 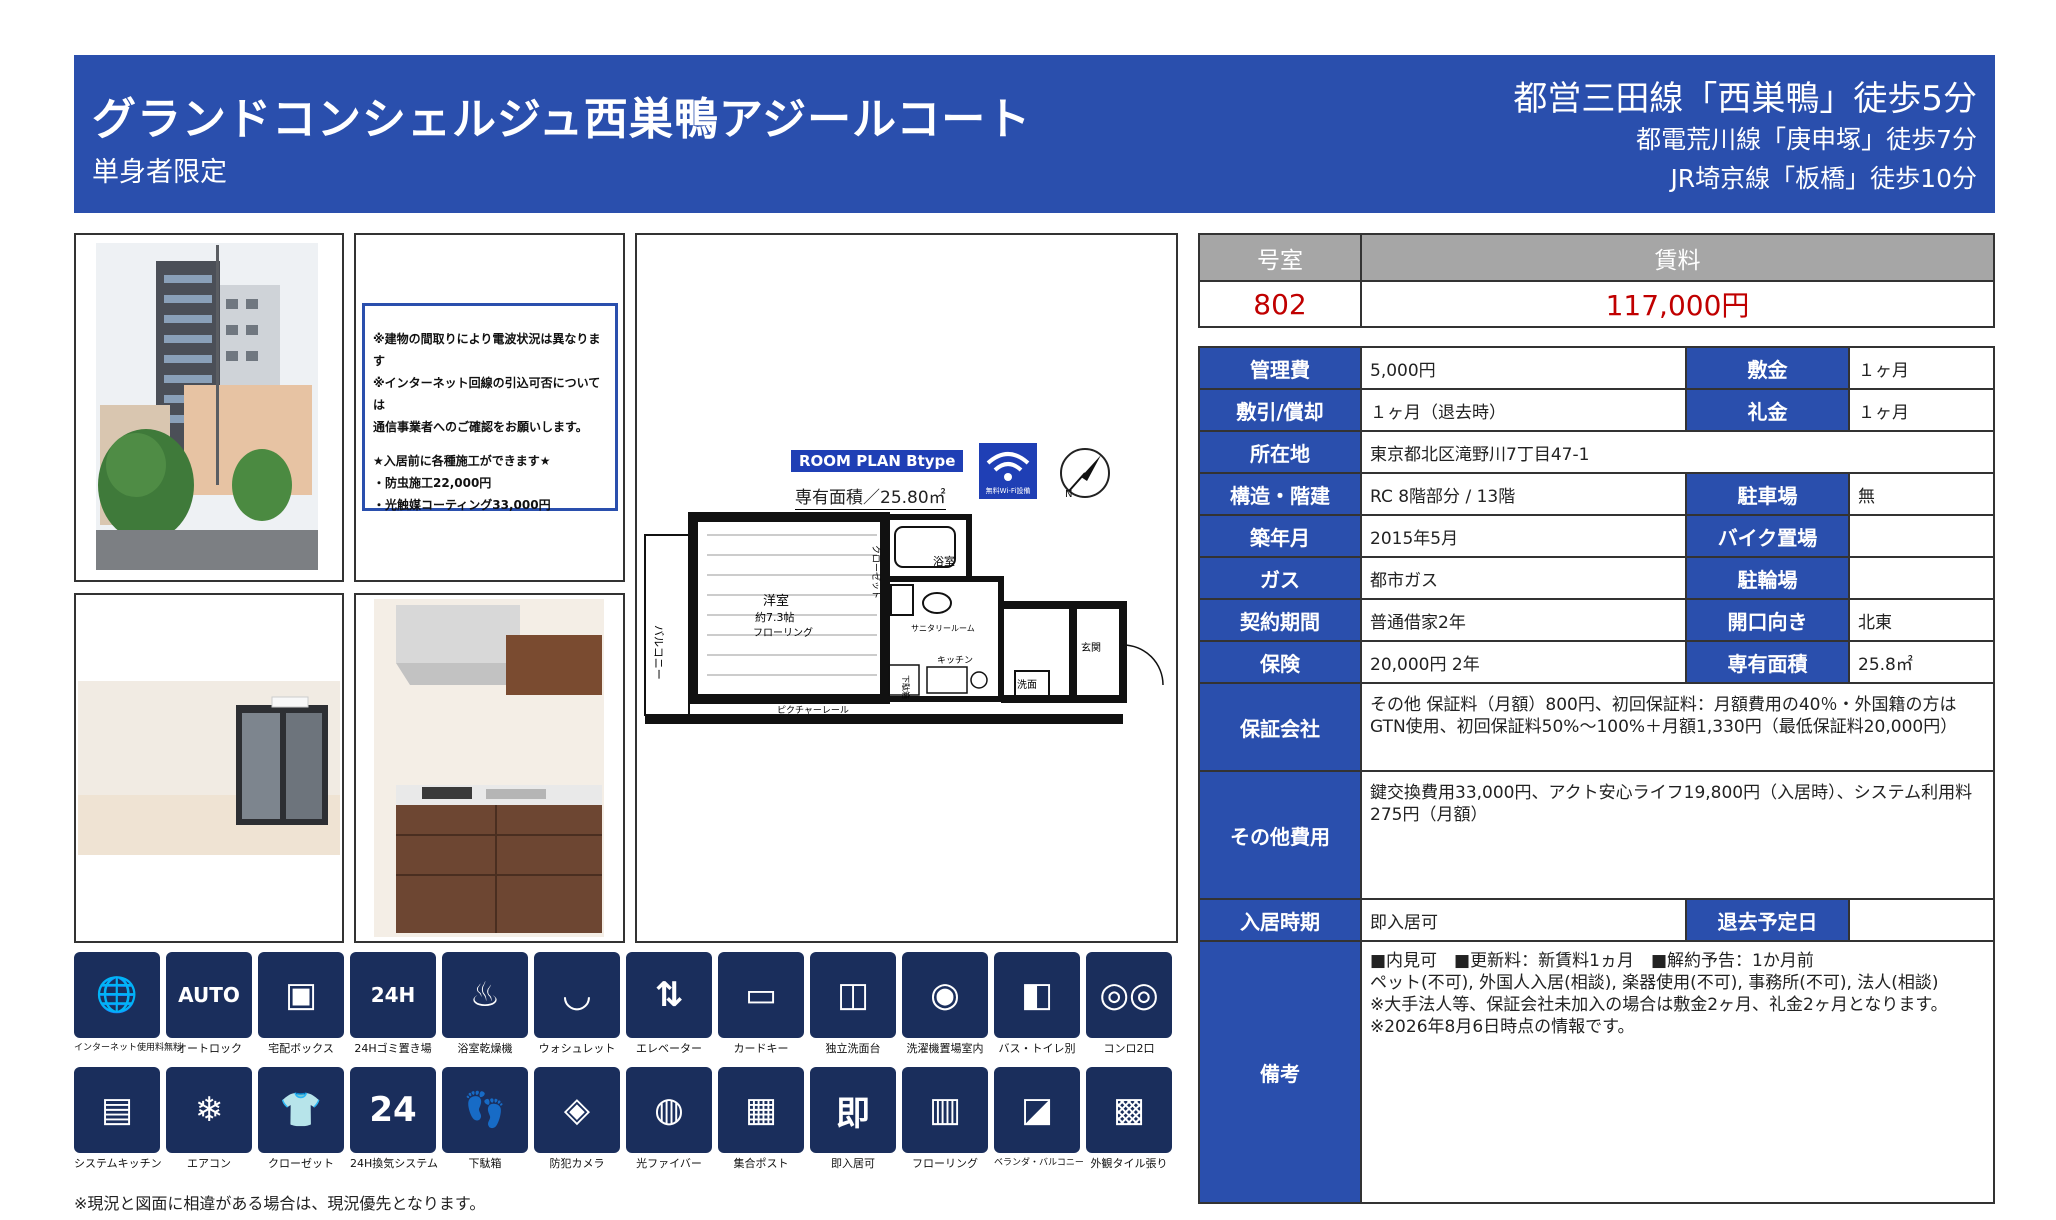 I want to click on equipment-item: ◍ 光ファイバー, so click(x=669, y=1118).